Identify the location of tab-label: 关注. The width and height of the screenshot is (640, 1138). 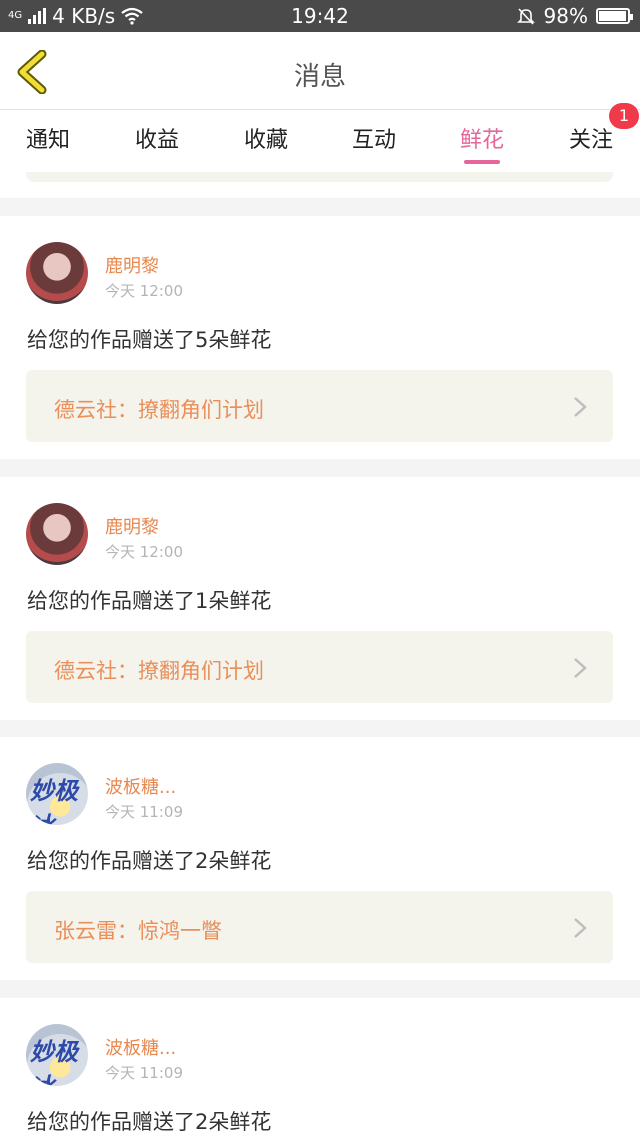
(590, 140).